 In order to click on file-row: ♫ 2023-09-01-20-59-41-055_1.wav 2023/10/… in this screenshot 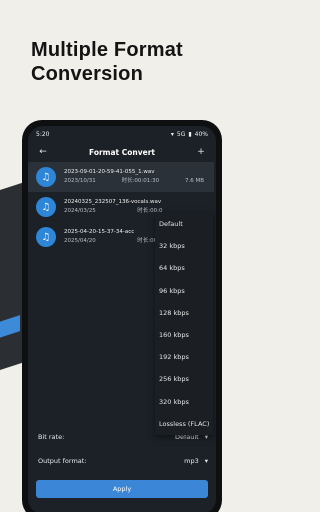, I will do `click(121, 177)`.